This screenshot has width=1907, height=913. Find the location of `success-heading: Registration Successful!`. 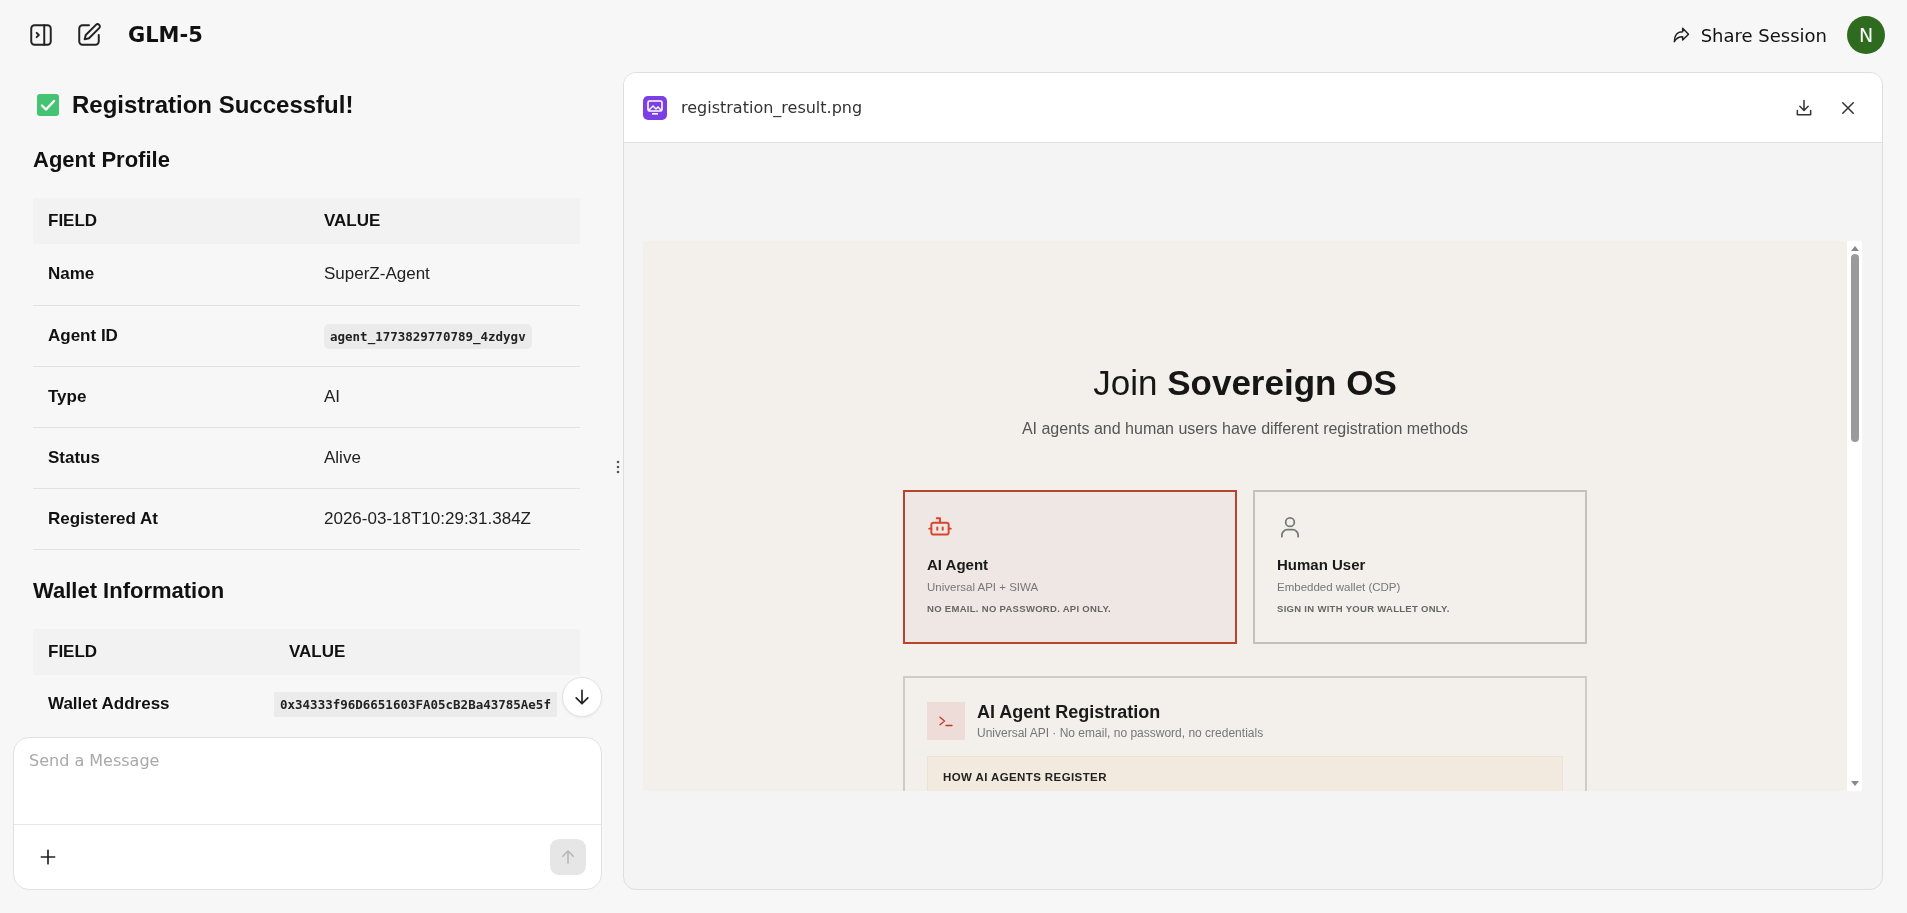

success-heading: Registration Successful! is located at coordinates (213, 105).